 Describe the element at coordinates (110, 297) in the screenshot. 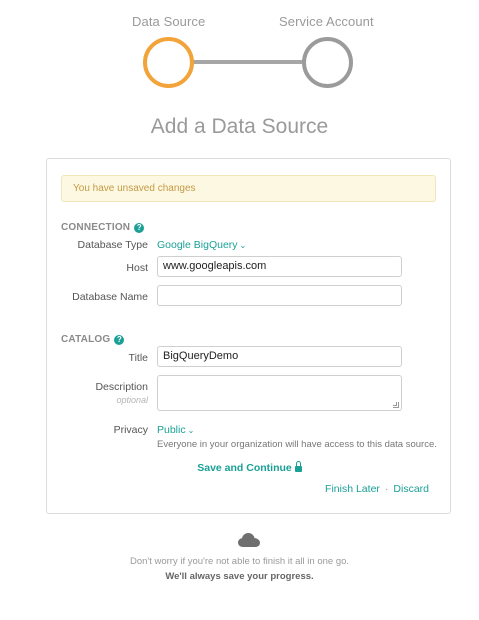

I see `database-name-label: Database Name` at that location.